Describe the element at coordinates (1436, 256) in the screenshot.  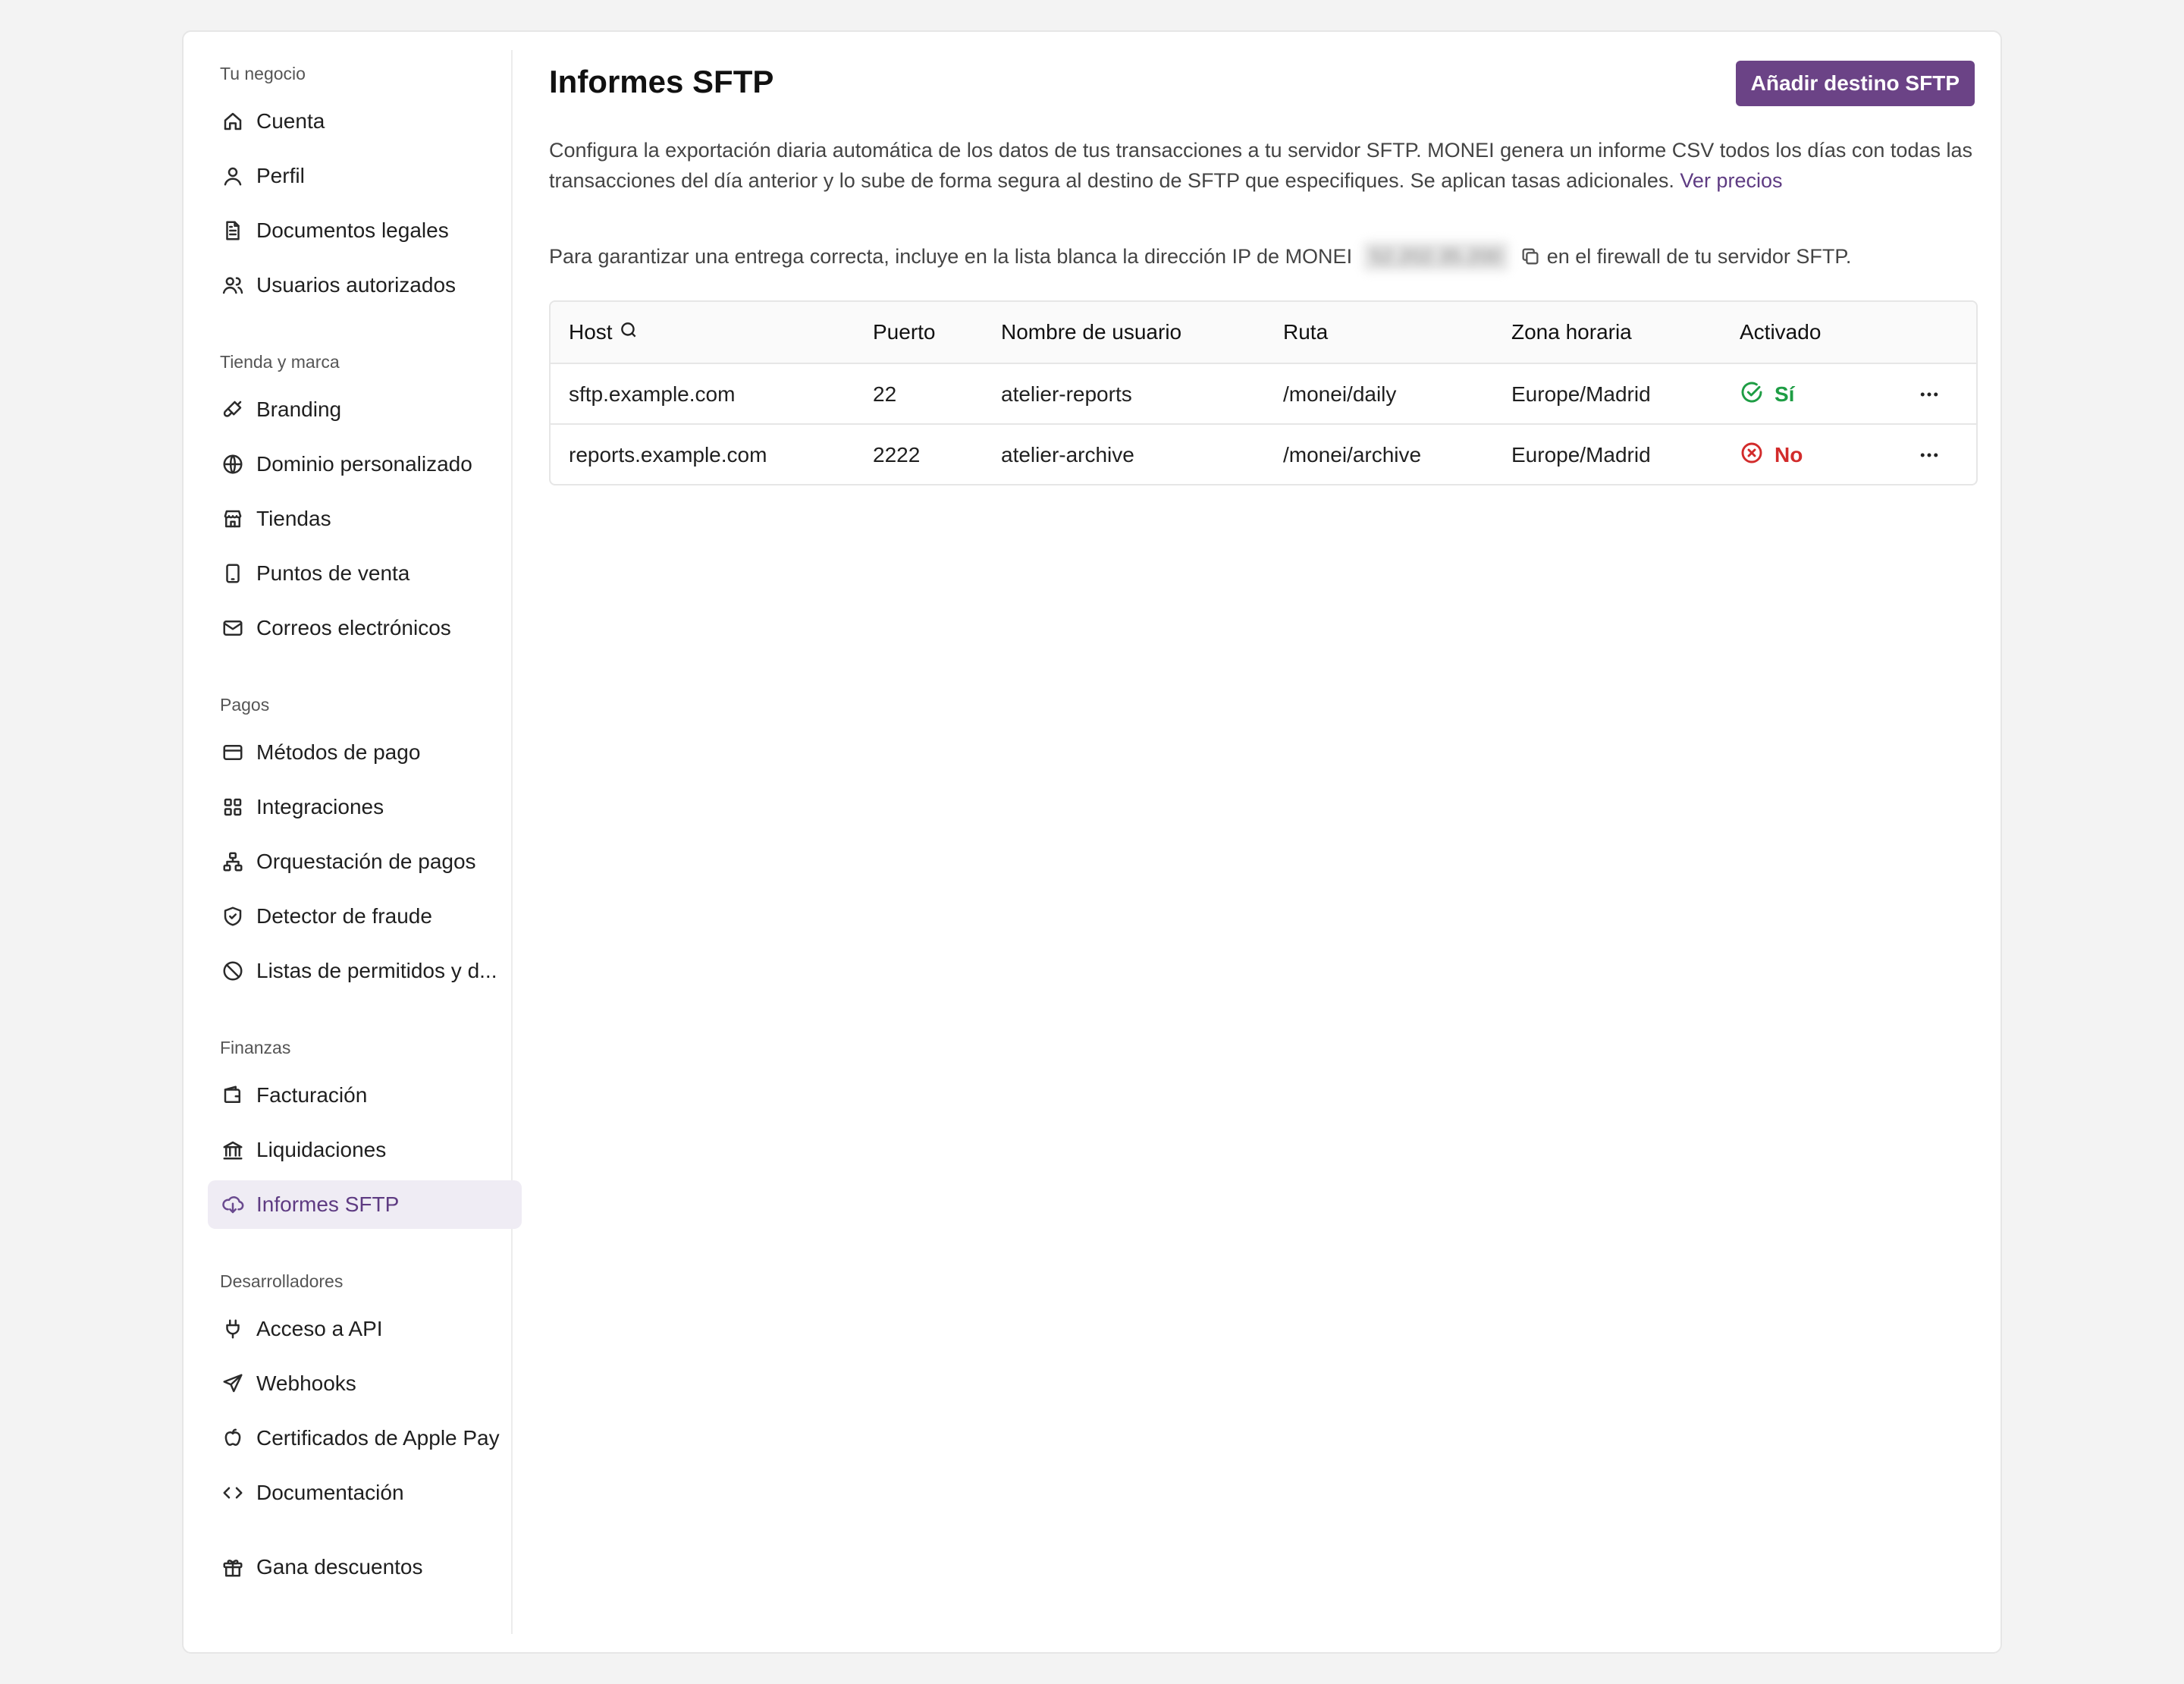
I see `ip-address-value: 52.202.35.200` at that location.